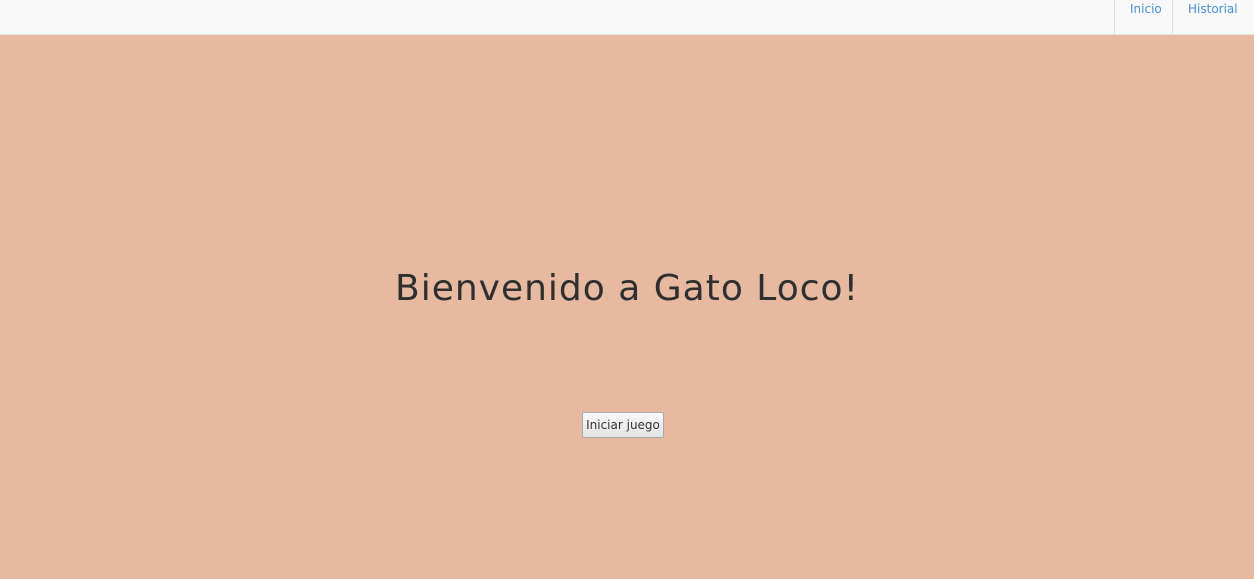 The image size is (1254, 579). What do you see at coordinates (1213, 17) in the screenshot?
I see `nav-link-historial: Historial` at bounding box center [1213, 17].